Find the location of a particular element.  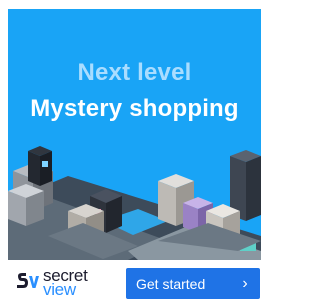

ad-footer: secret view Get started › is located at coordinates (134, 280).